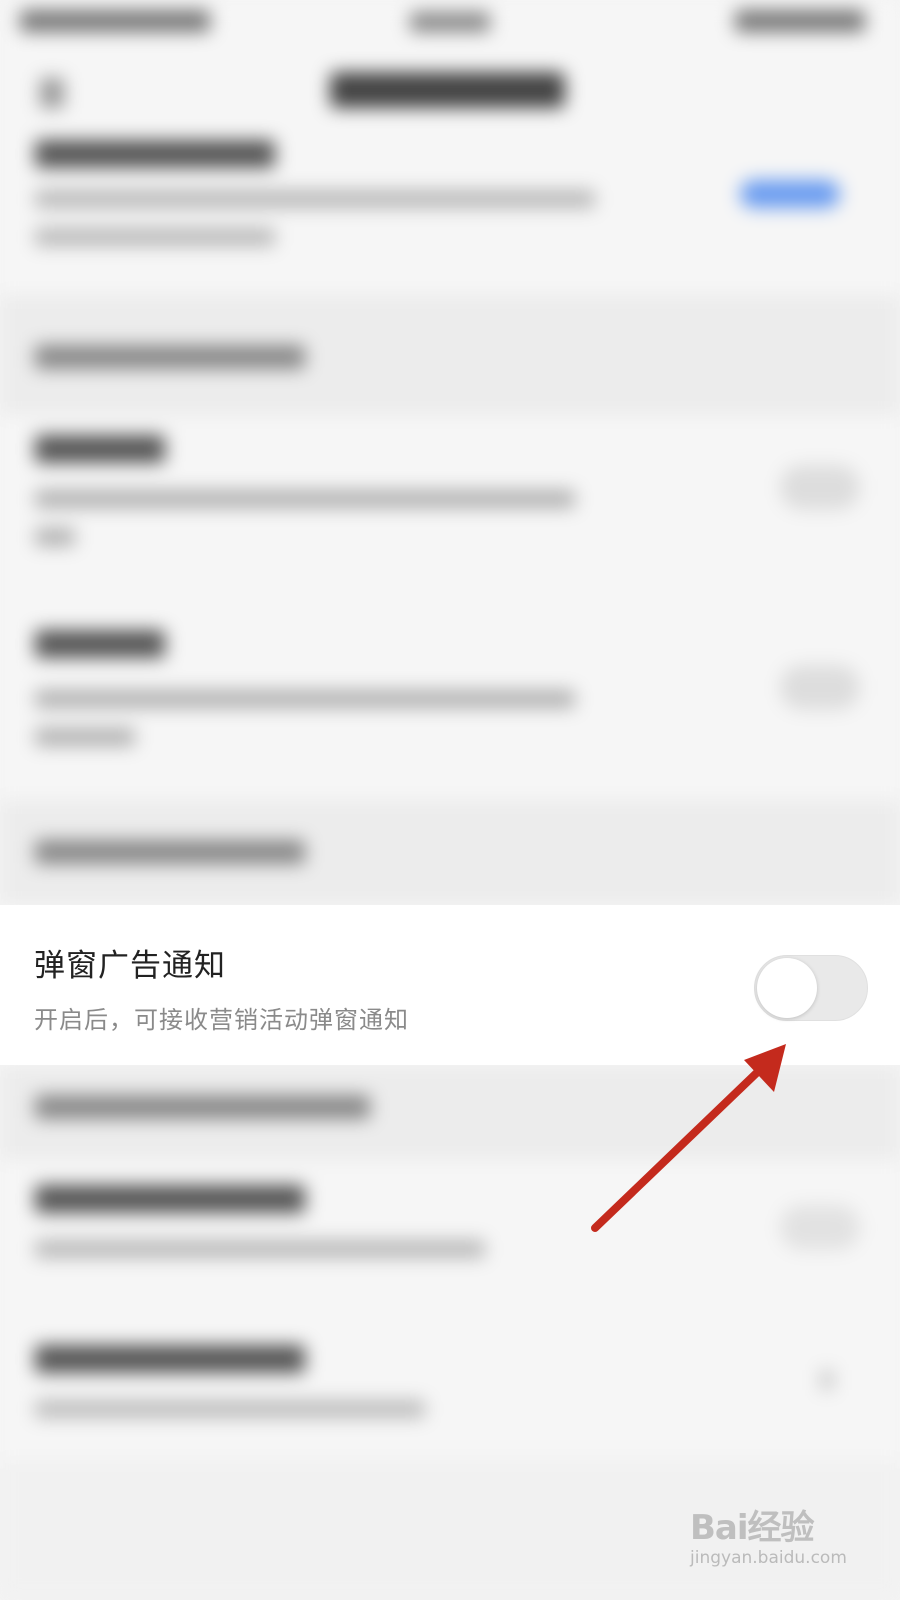  What do you see at coordinates (447, 90) in the screenshot?
I see `page-title` at bounding box center [447, 90].